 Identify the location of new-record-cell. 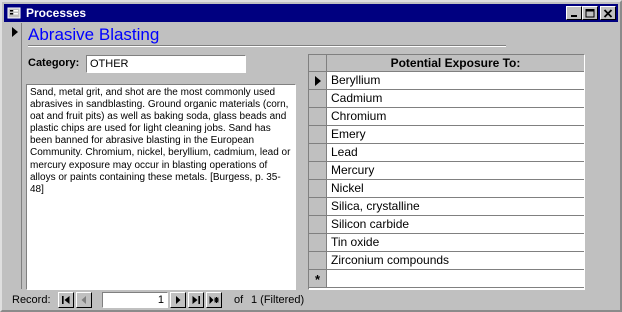
(455, 279).